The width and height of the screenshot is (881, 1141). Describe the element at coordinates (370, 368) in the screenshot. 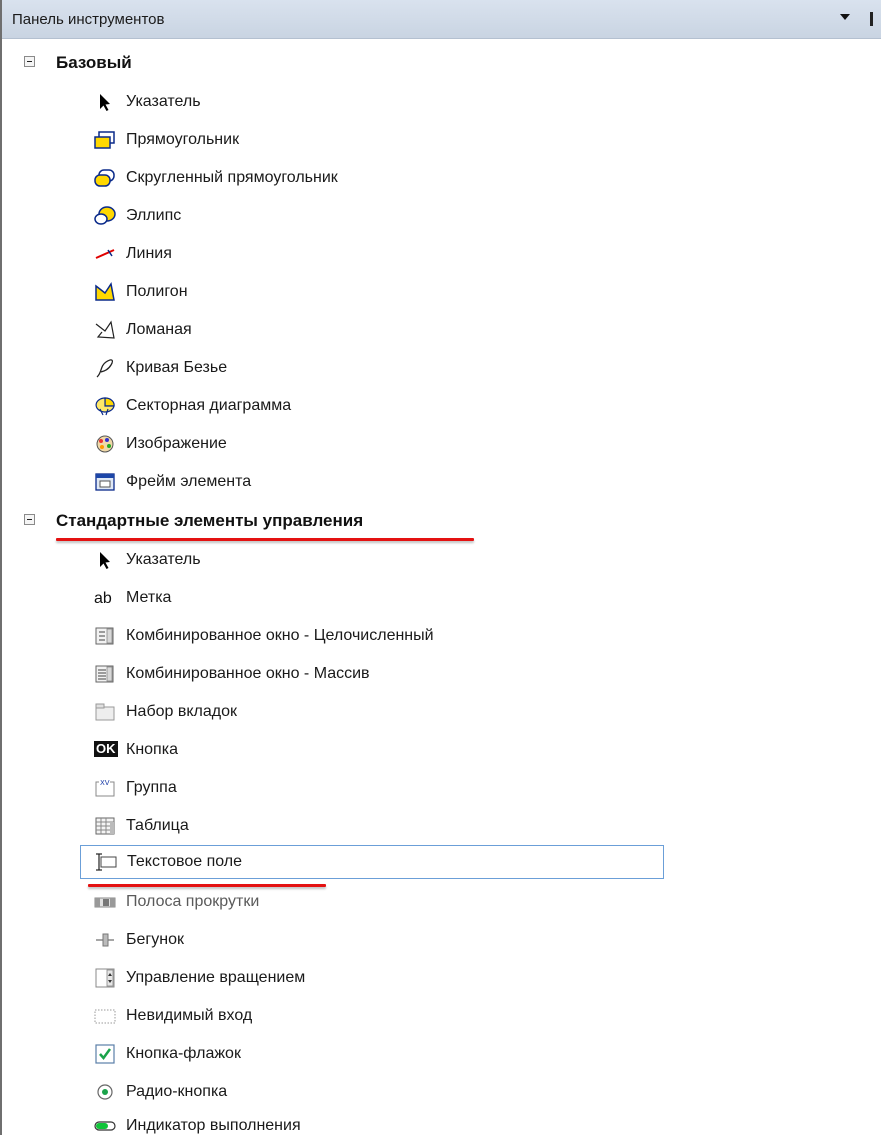

I see `tool-item-bezier: Кривая Безье` at that location.